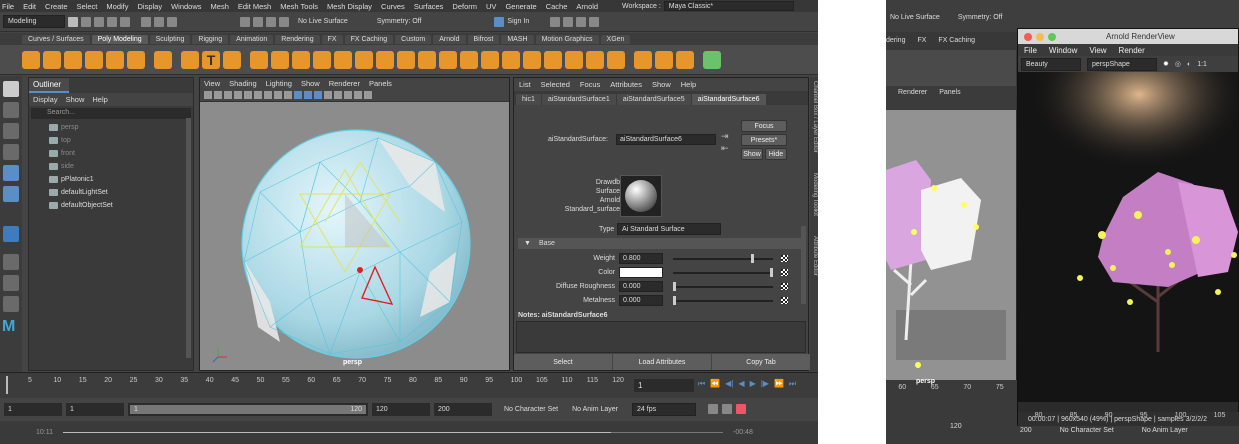 The height and width of the screenshot is (444, 1239). Describe the element at coordinates (298, 95) in the screenshot. I see `resolution-icon` at that location.